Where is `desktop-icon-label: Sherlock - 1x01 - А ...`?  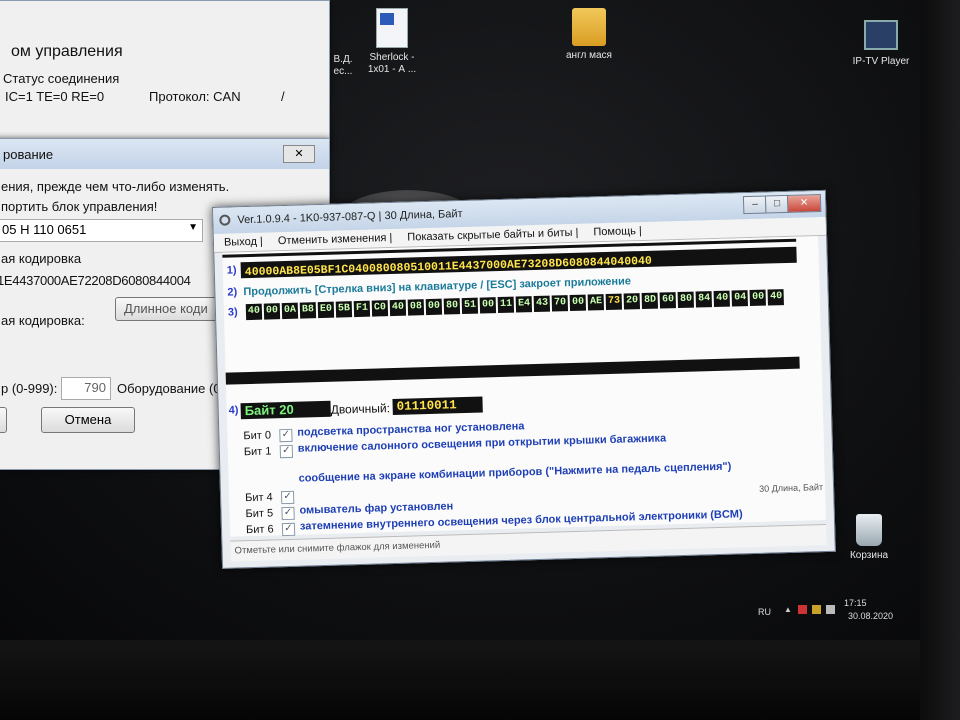
desktop-icon-label: Sherlock - 1x01 - А ... is located at coordinates (392, 63).